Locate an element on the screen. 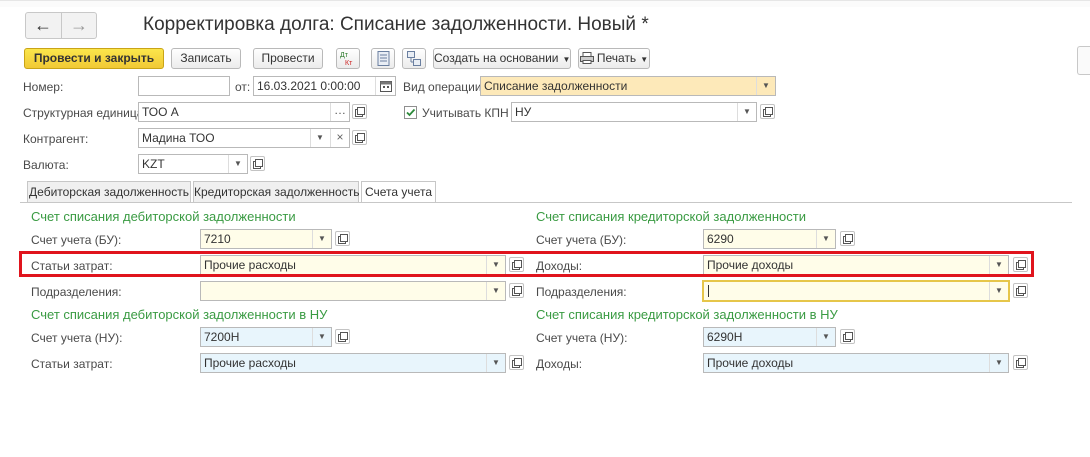 This screenshot has height=457, width=1090. kt-label: Кт is located at coordinates (349, 63).